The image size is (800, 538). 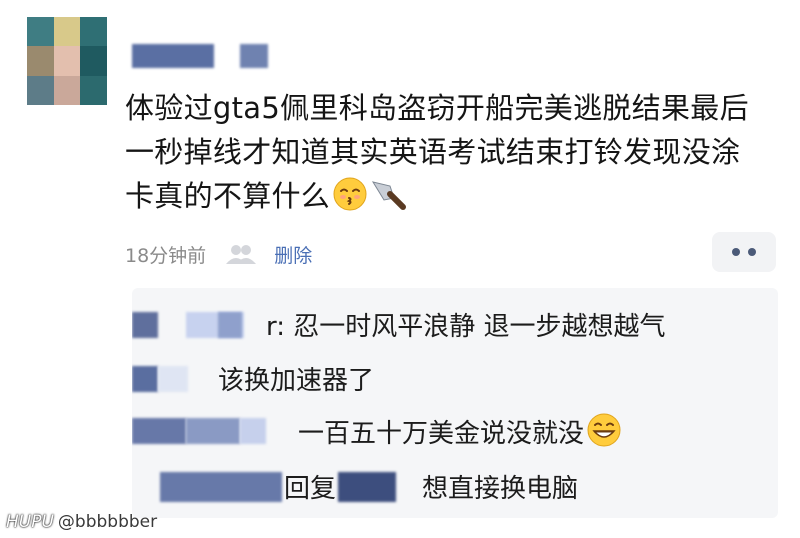 I want to click on kitchen-knife-icon, so click(x=389, y=195).